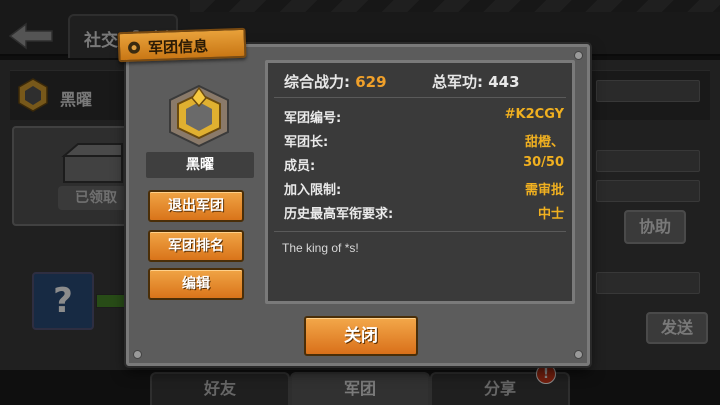 The height and width of the screenshot is (405, 720). What do you see at coordinates (534, 114) in the screenshot?
I see `guild-id-value: #K2CGY` at bounding box center [534, 114].